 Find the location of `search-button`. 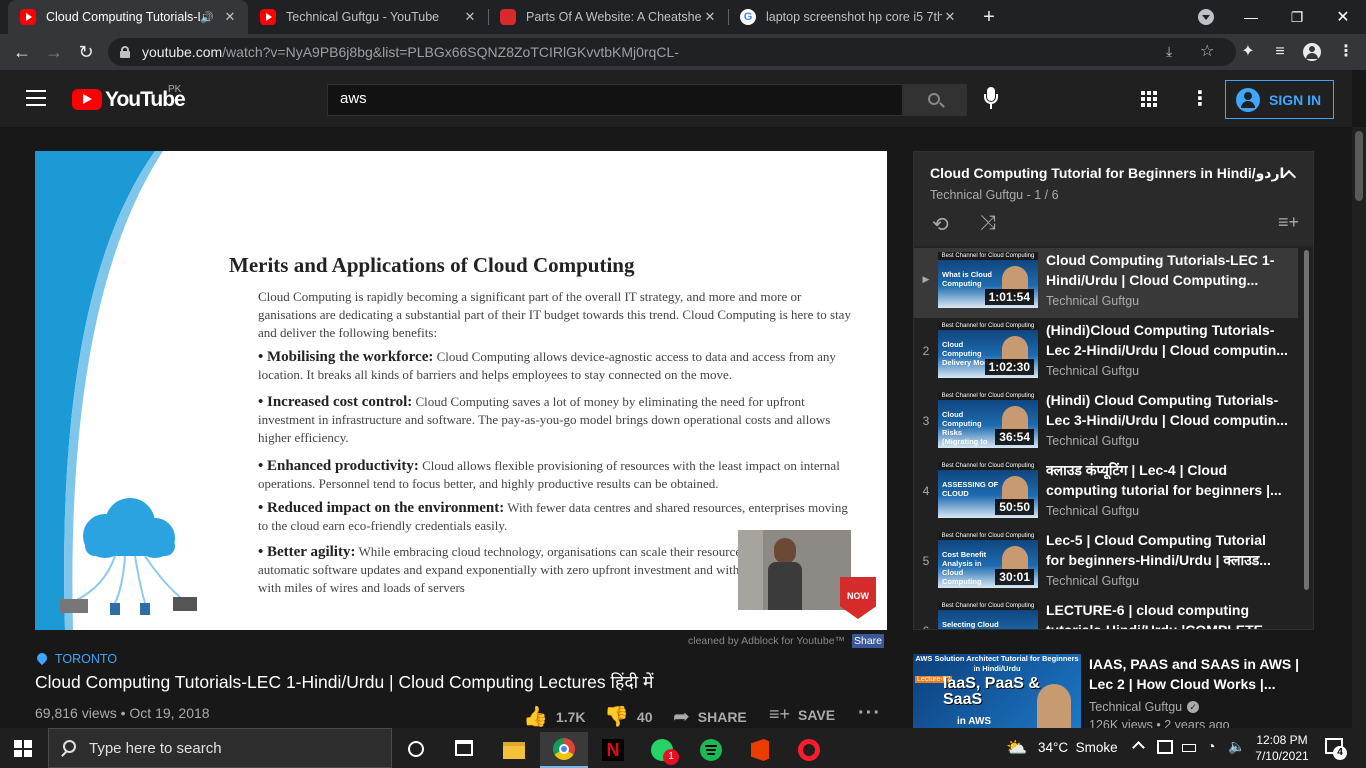

search-button is located at coordinates (935, 100).